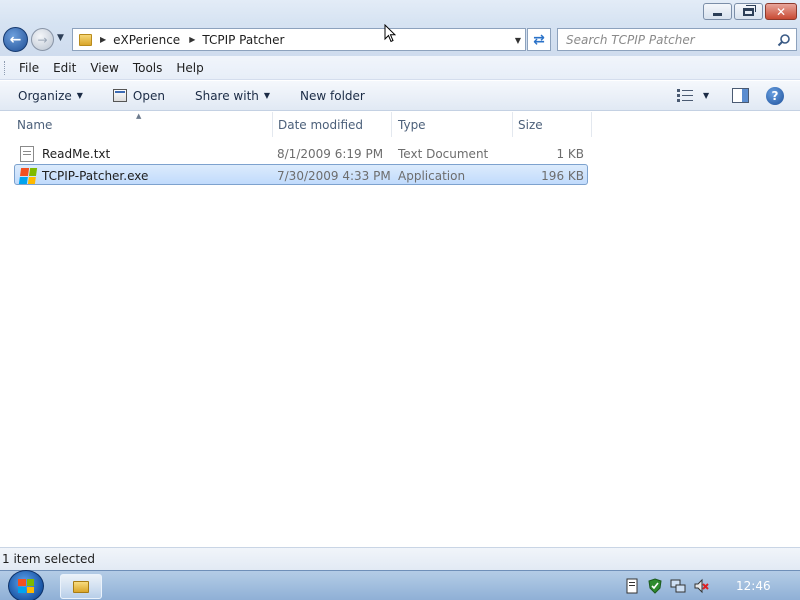  Describe the element at coordinates (452, 124) in the screenshot. I see `column-header-type: Type` at that location.